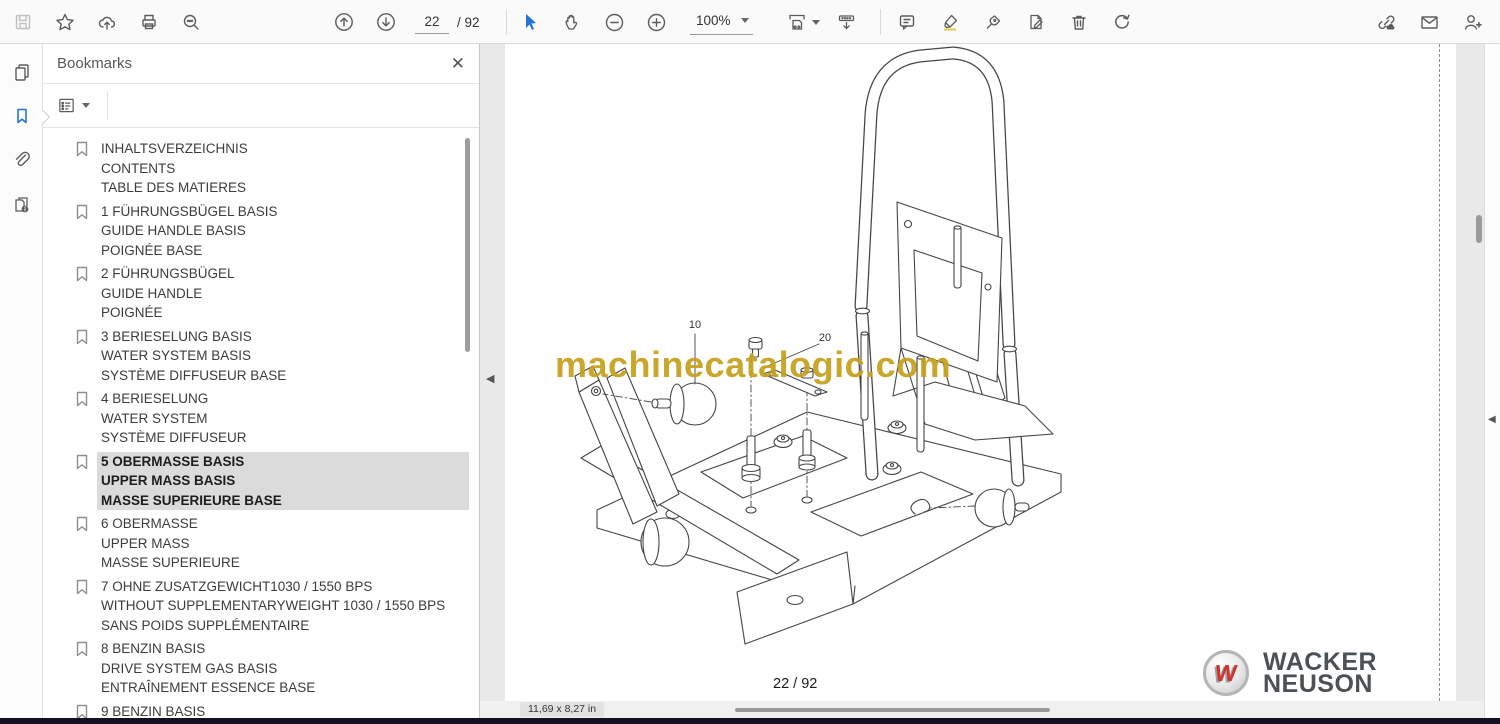  Describe the element at coordinates (145, 543) in the screenshot. I see `bookmark-title-line: UPPER MASS` at that location.